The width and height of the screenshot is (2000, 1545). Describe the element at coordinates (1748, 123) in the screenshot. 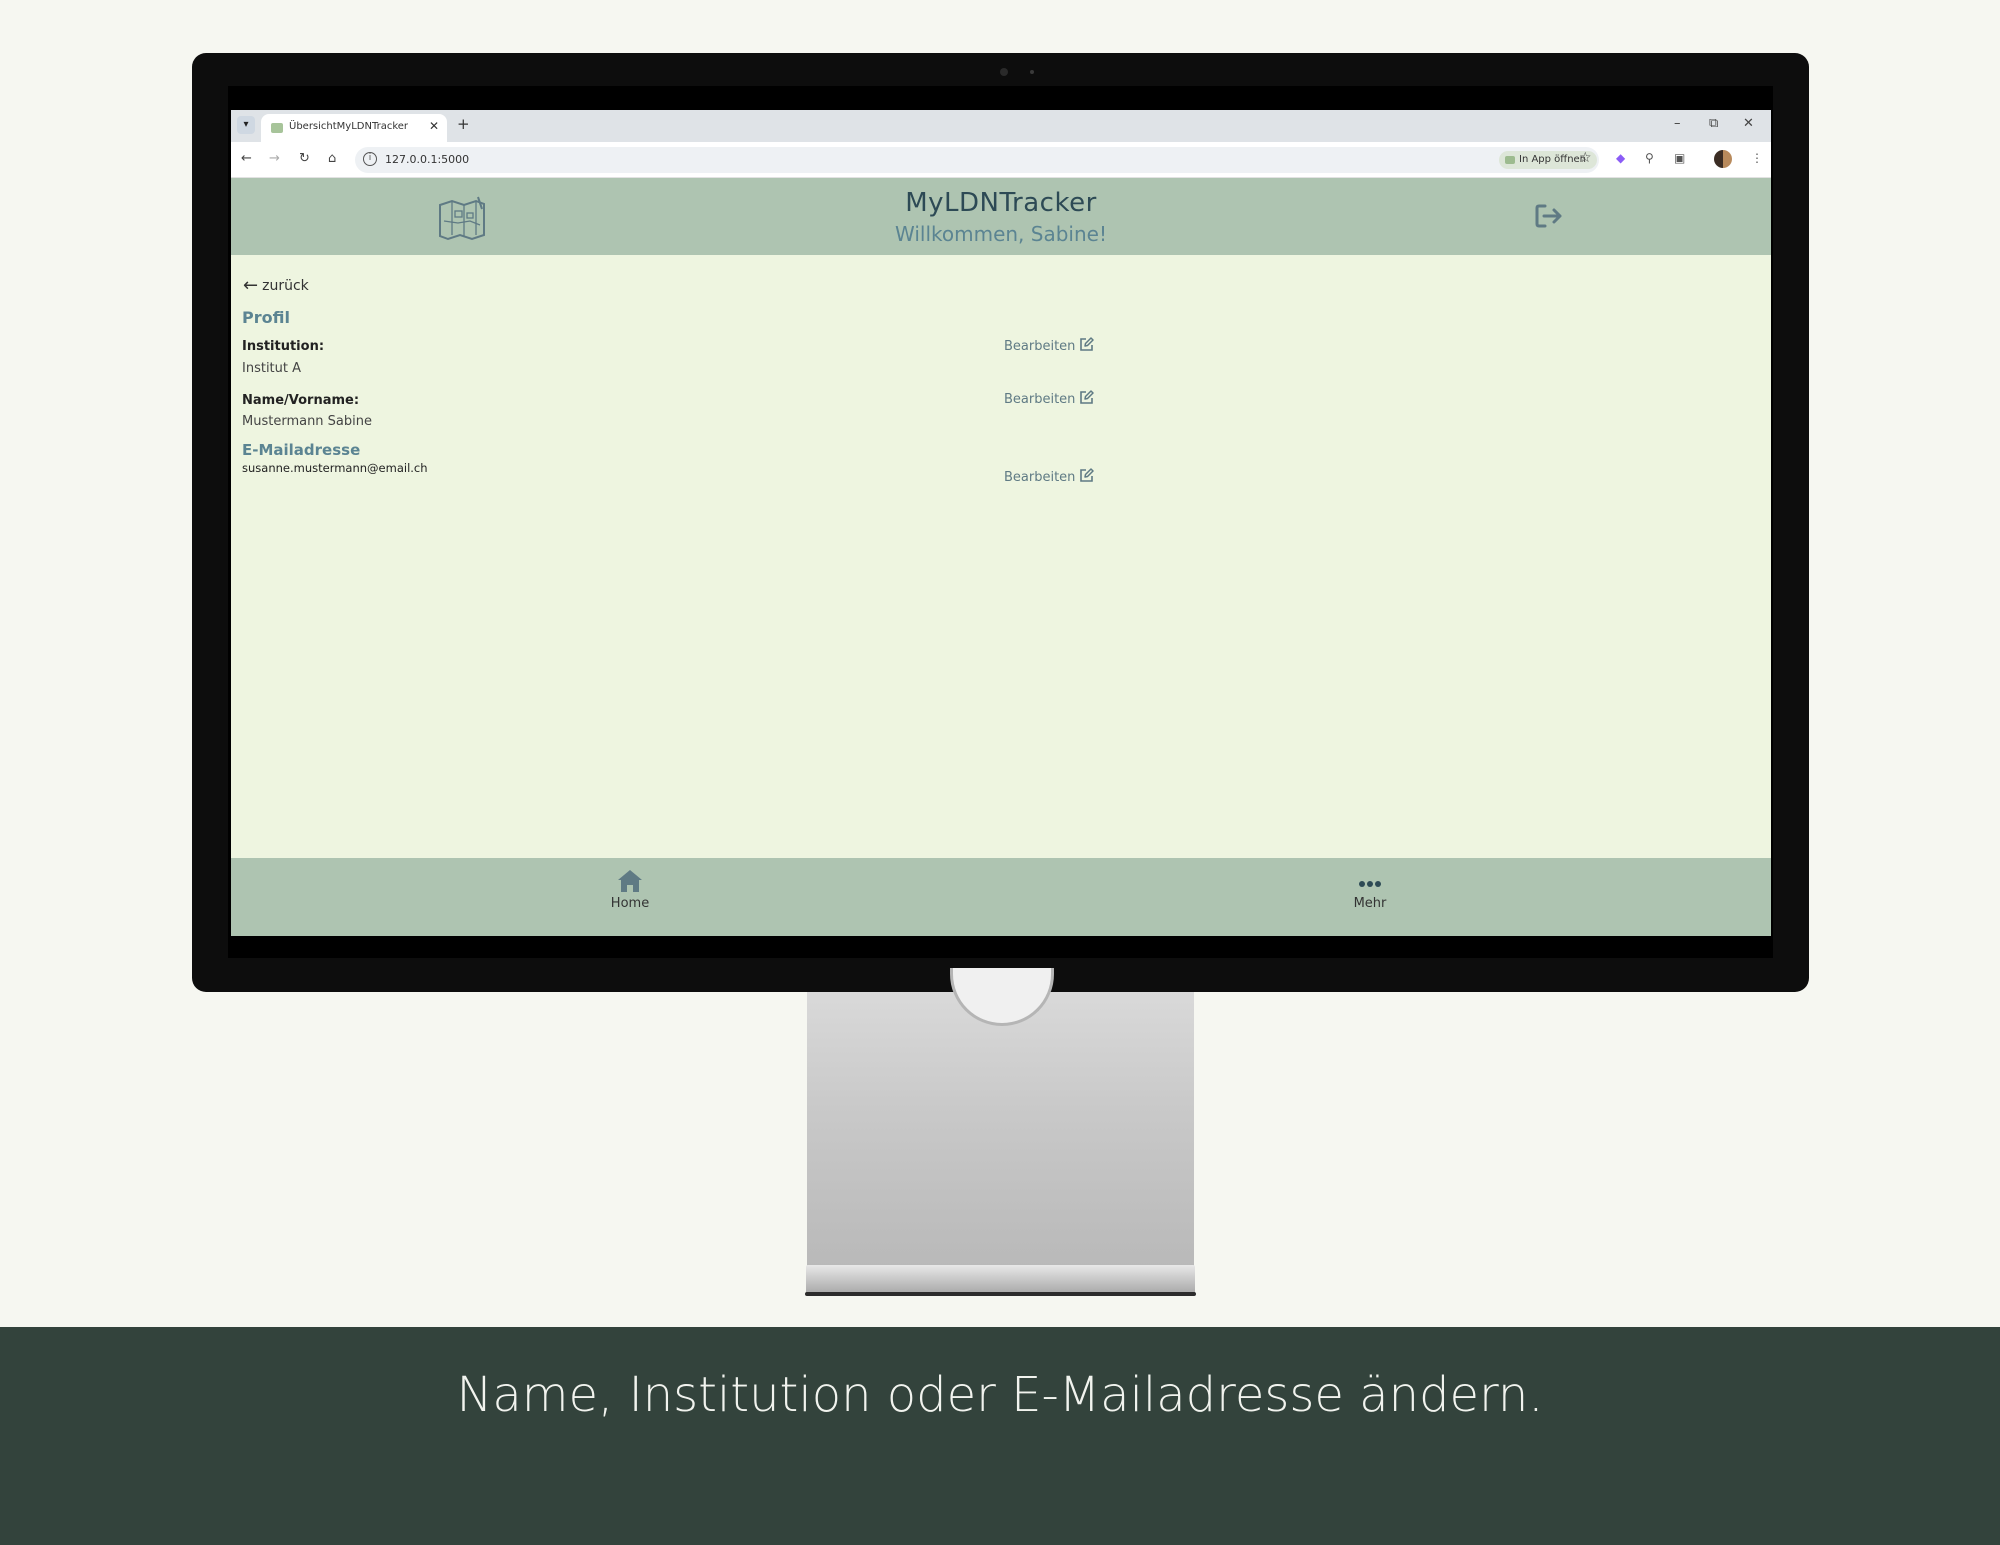

I see `window-close-icon: ✕` at that location.